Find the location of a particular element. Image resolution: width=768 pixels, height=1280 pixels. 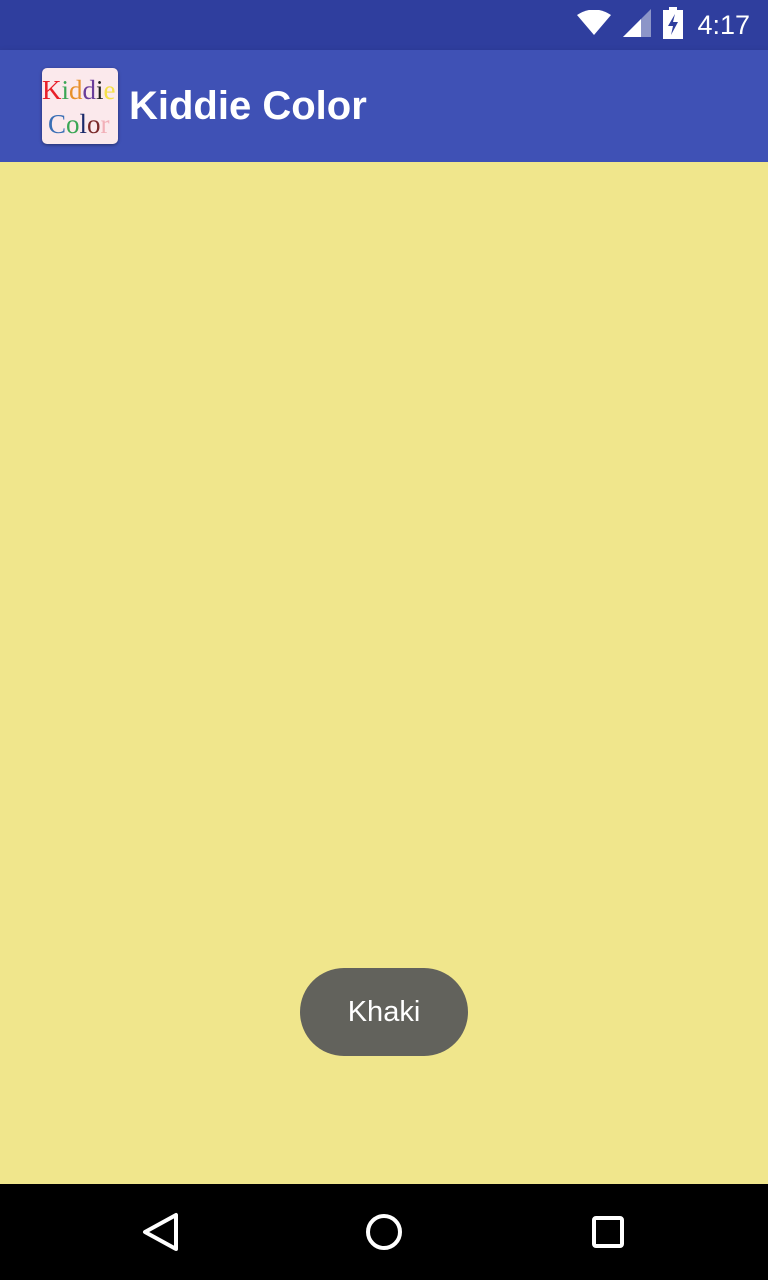

logo-line-2-letter: r is located at coordinates (105, 124).